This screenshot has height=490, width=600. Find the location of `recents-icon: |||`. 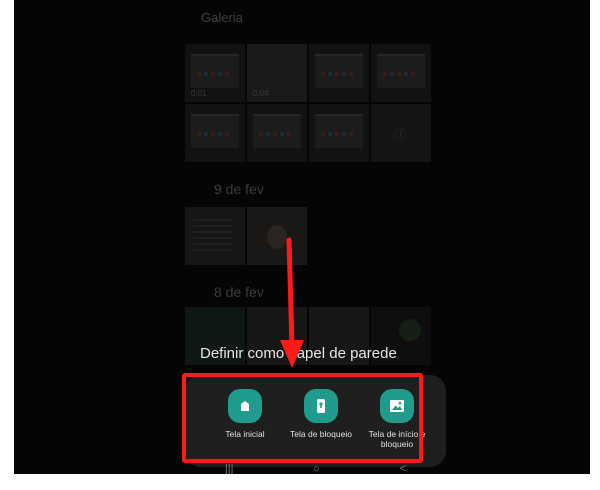

recents-icon: ||| is located at coordinates (229, 468).